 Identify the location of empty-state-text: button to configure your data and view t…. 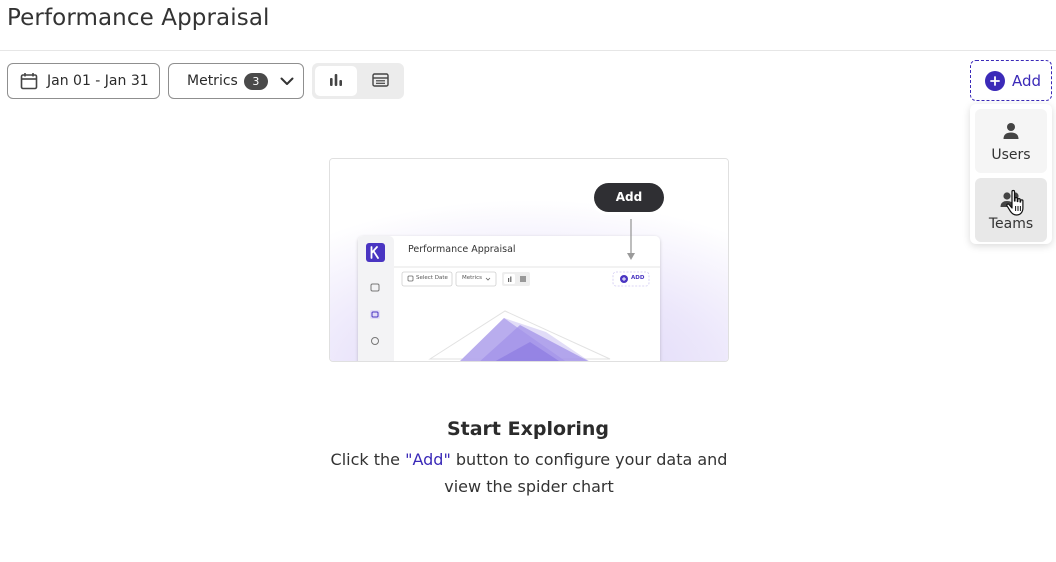
(586, 473).